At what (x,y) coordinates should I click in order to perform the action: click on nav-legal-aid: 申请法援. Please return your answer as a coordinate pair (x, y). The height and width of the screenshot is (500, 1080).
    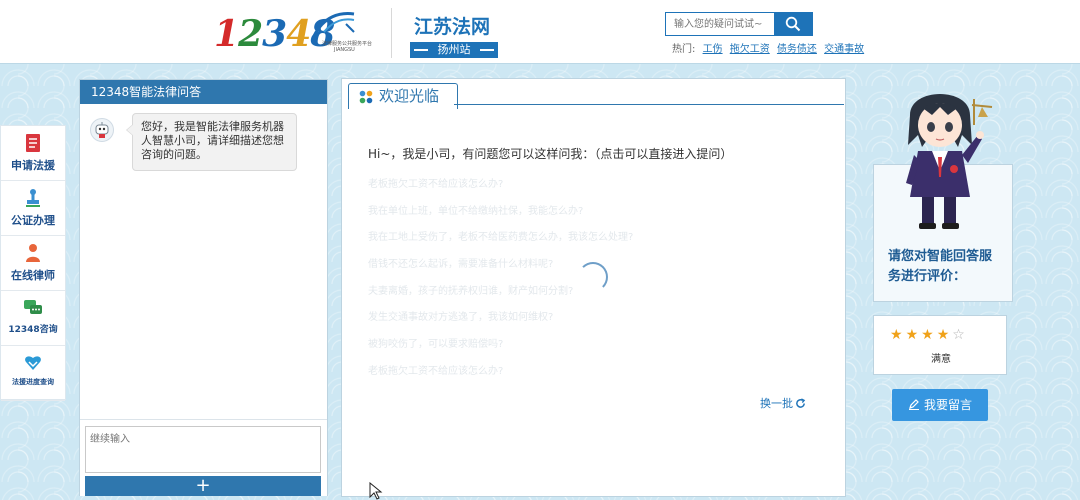
    Looking at the image, I should click on (33, 153).